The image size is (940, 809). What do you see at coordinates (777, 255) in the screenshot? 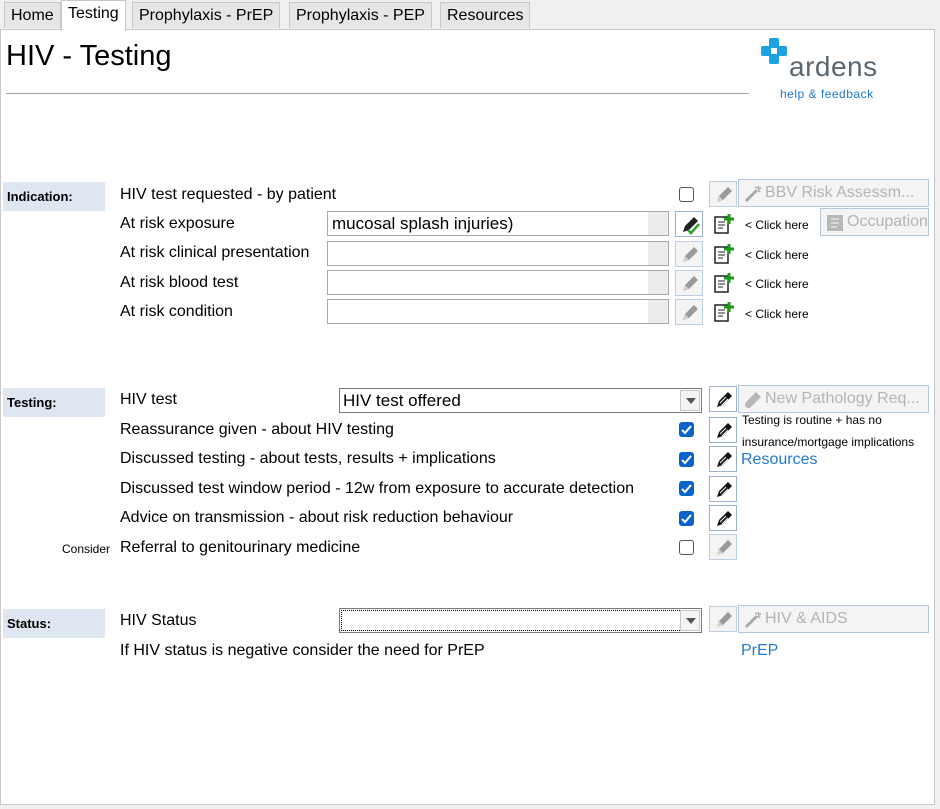
I see `at-risk-clinical-presentation-click-here: < Click here` at bounding box center [777, 255].